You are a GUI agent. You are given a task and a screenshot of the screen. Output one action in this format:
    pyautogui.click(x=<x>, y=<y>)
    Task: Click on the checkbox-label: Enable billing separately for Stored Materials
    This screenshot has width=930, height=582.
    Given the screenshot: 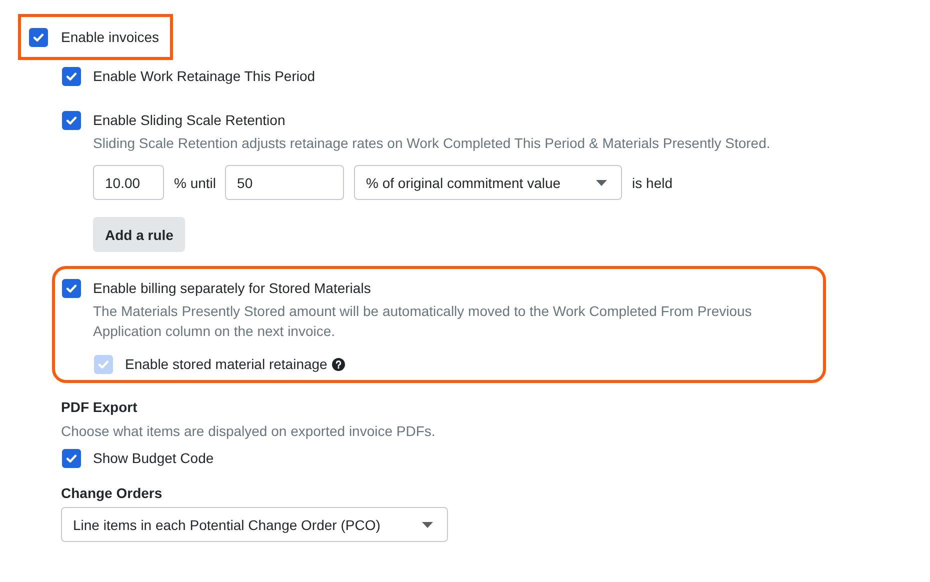 What is the action you would take?
    pyautogui.click(x=232, y=288)
    